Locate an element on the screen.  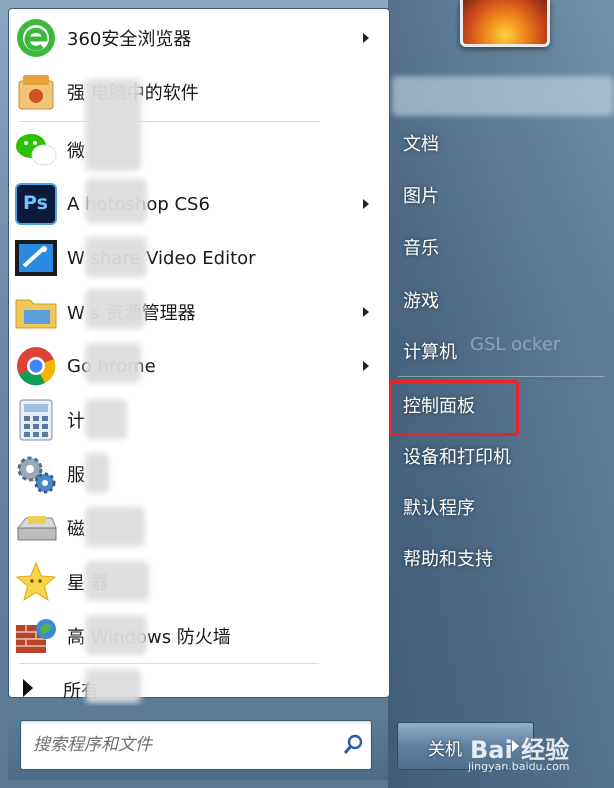
program-label: 磁 is located at coordinates (76, 529).